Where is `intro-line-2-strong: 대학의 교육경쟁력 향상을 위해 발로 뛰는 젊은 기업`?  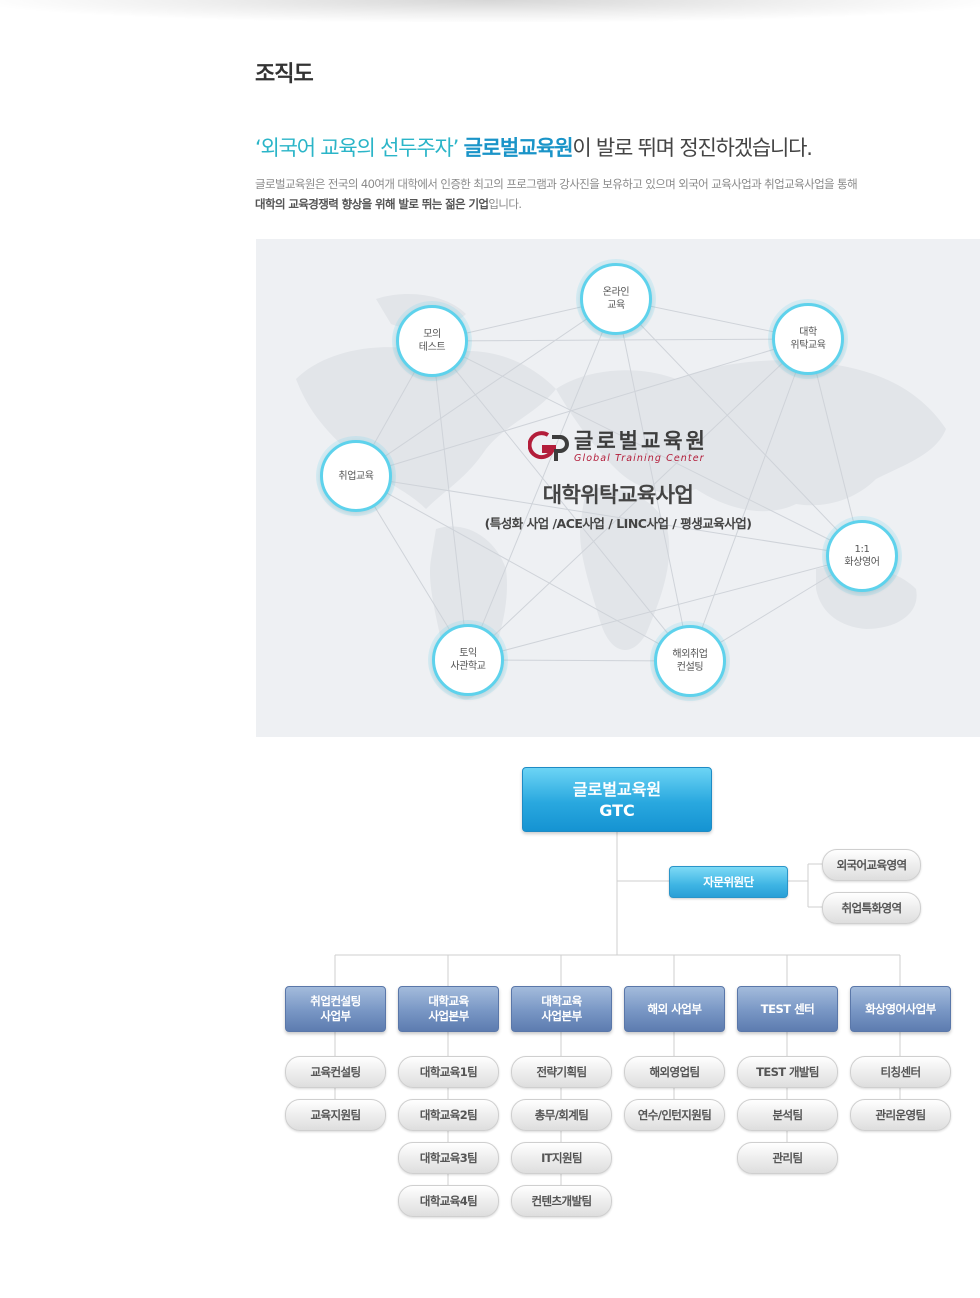
intro-line-2-strong: 대학의 교육경쟁력 향상을 위해 발로 뛰는 젊은 기업 is located at coordinates (372, 204).